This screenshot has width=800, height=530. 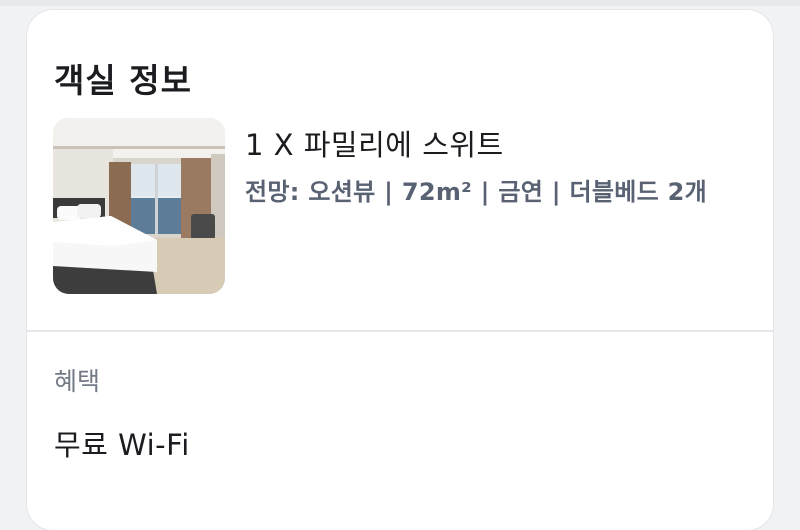 What do you see at coordinates (374, 145) in the screenshot?
I see `room-name: 1 X 파밀리에 스위트` at bounding box center [374, 145].